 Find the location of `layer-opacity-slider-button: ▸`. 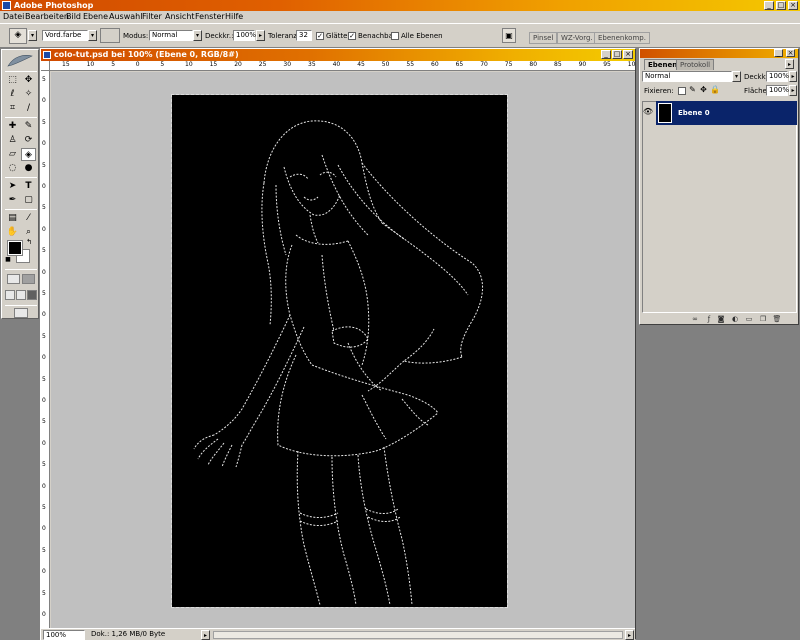

layer-opacity-slider-button: ▸ is located at coordinates (793, 76).